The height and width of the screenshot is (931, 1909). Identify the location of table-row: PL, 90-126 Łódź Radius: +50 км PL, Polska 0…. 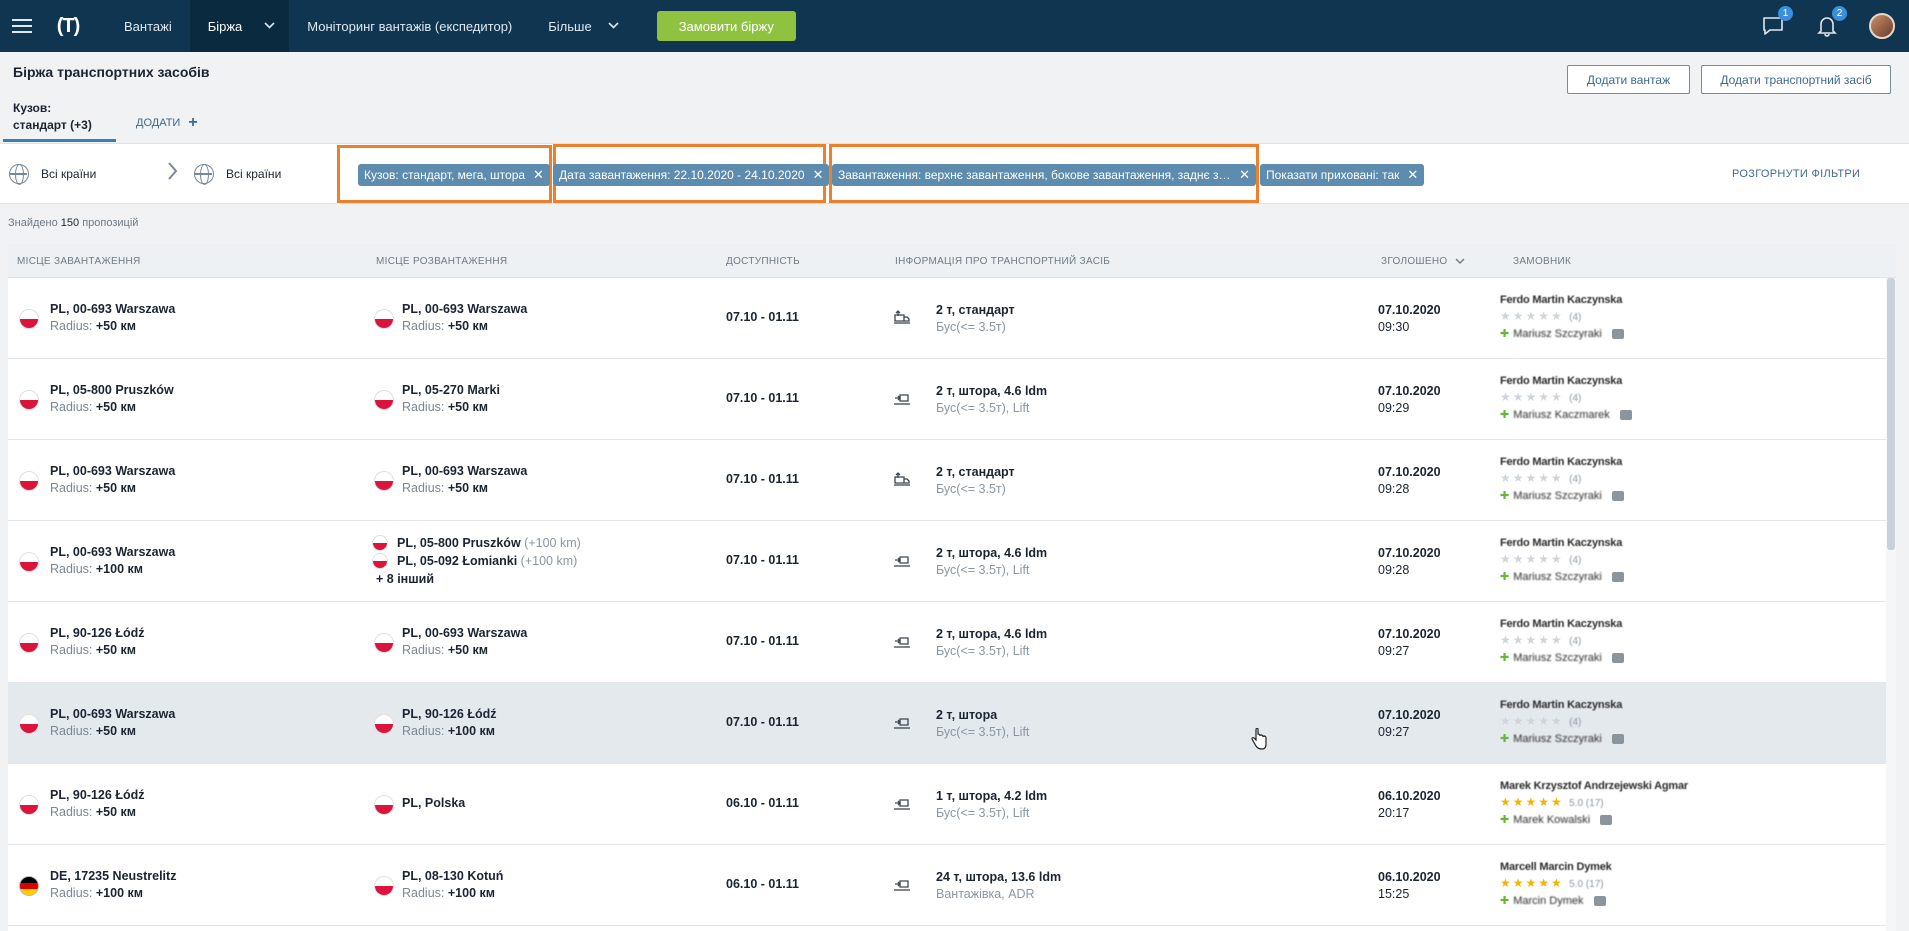
(952, 804).